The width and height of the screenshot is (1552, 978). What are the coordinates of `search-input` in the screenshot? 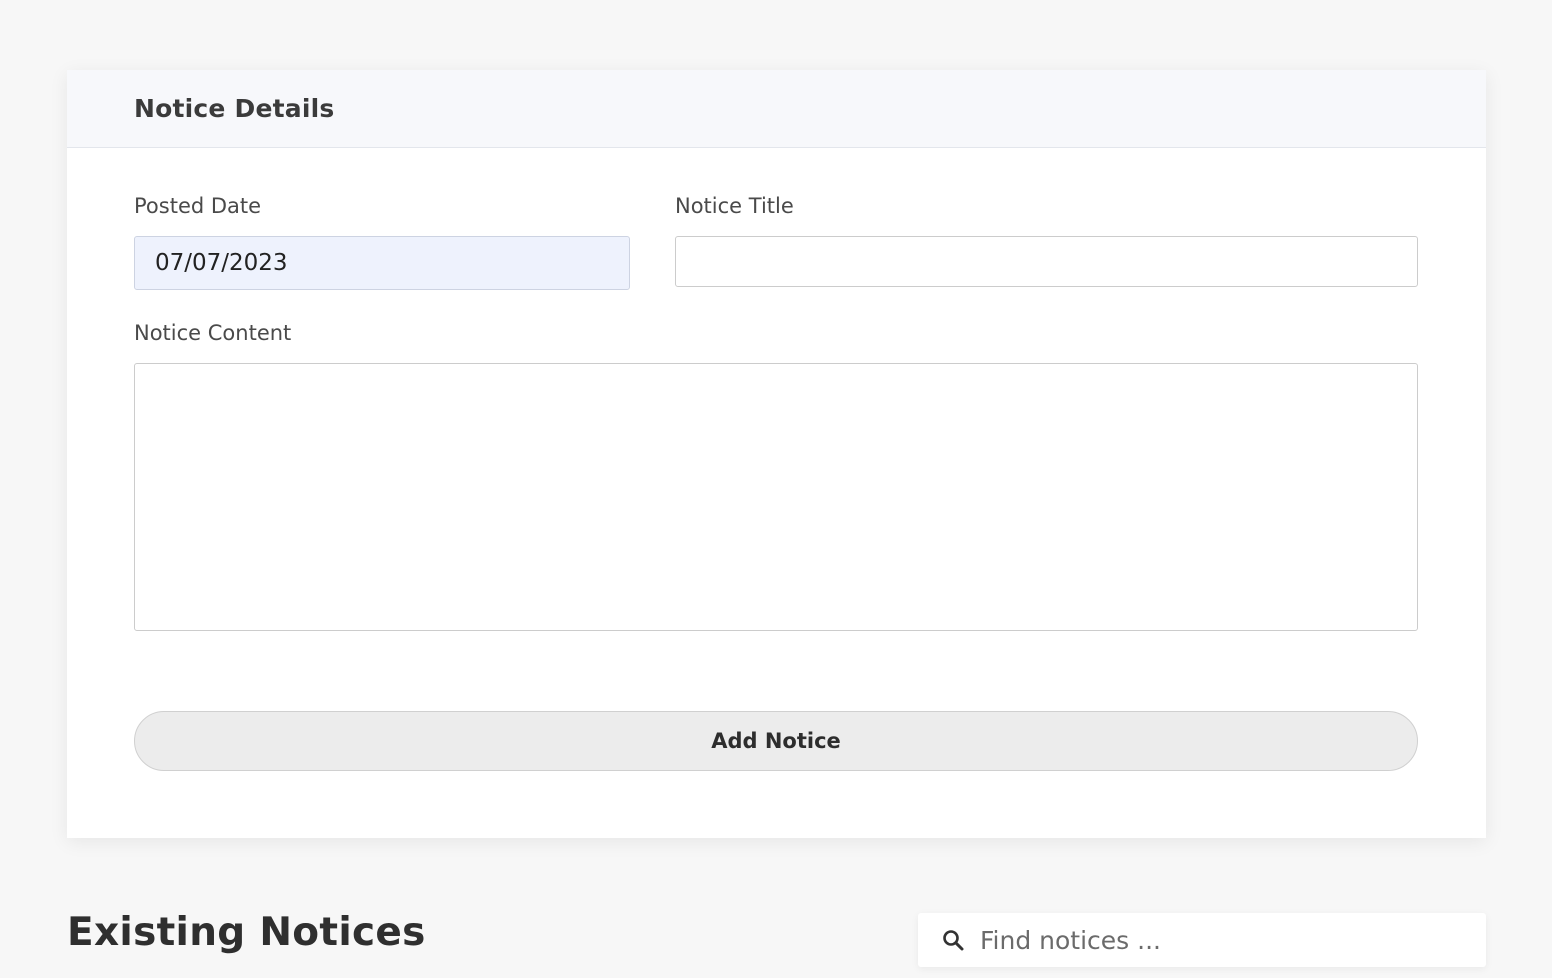 It's located at (1230, 940).